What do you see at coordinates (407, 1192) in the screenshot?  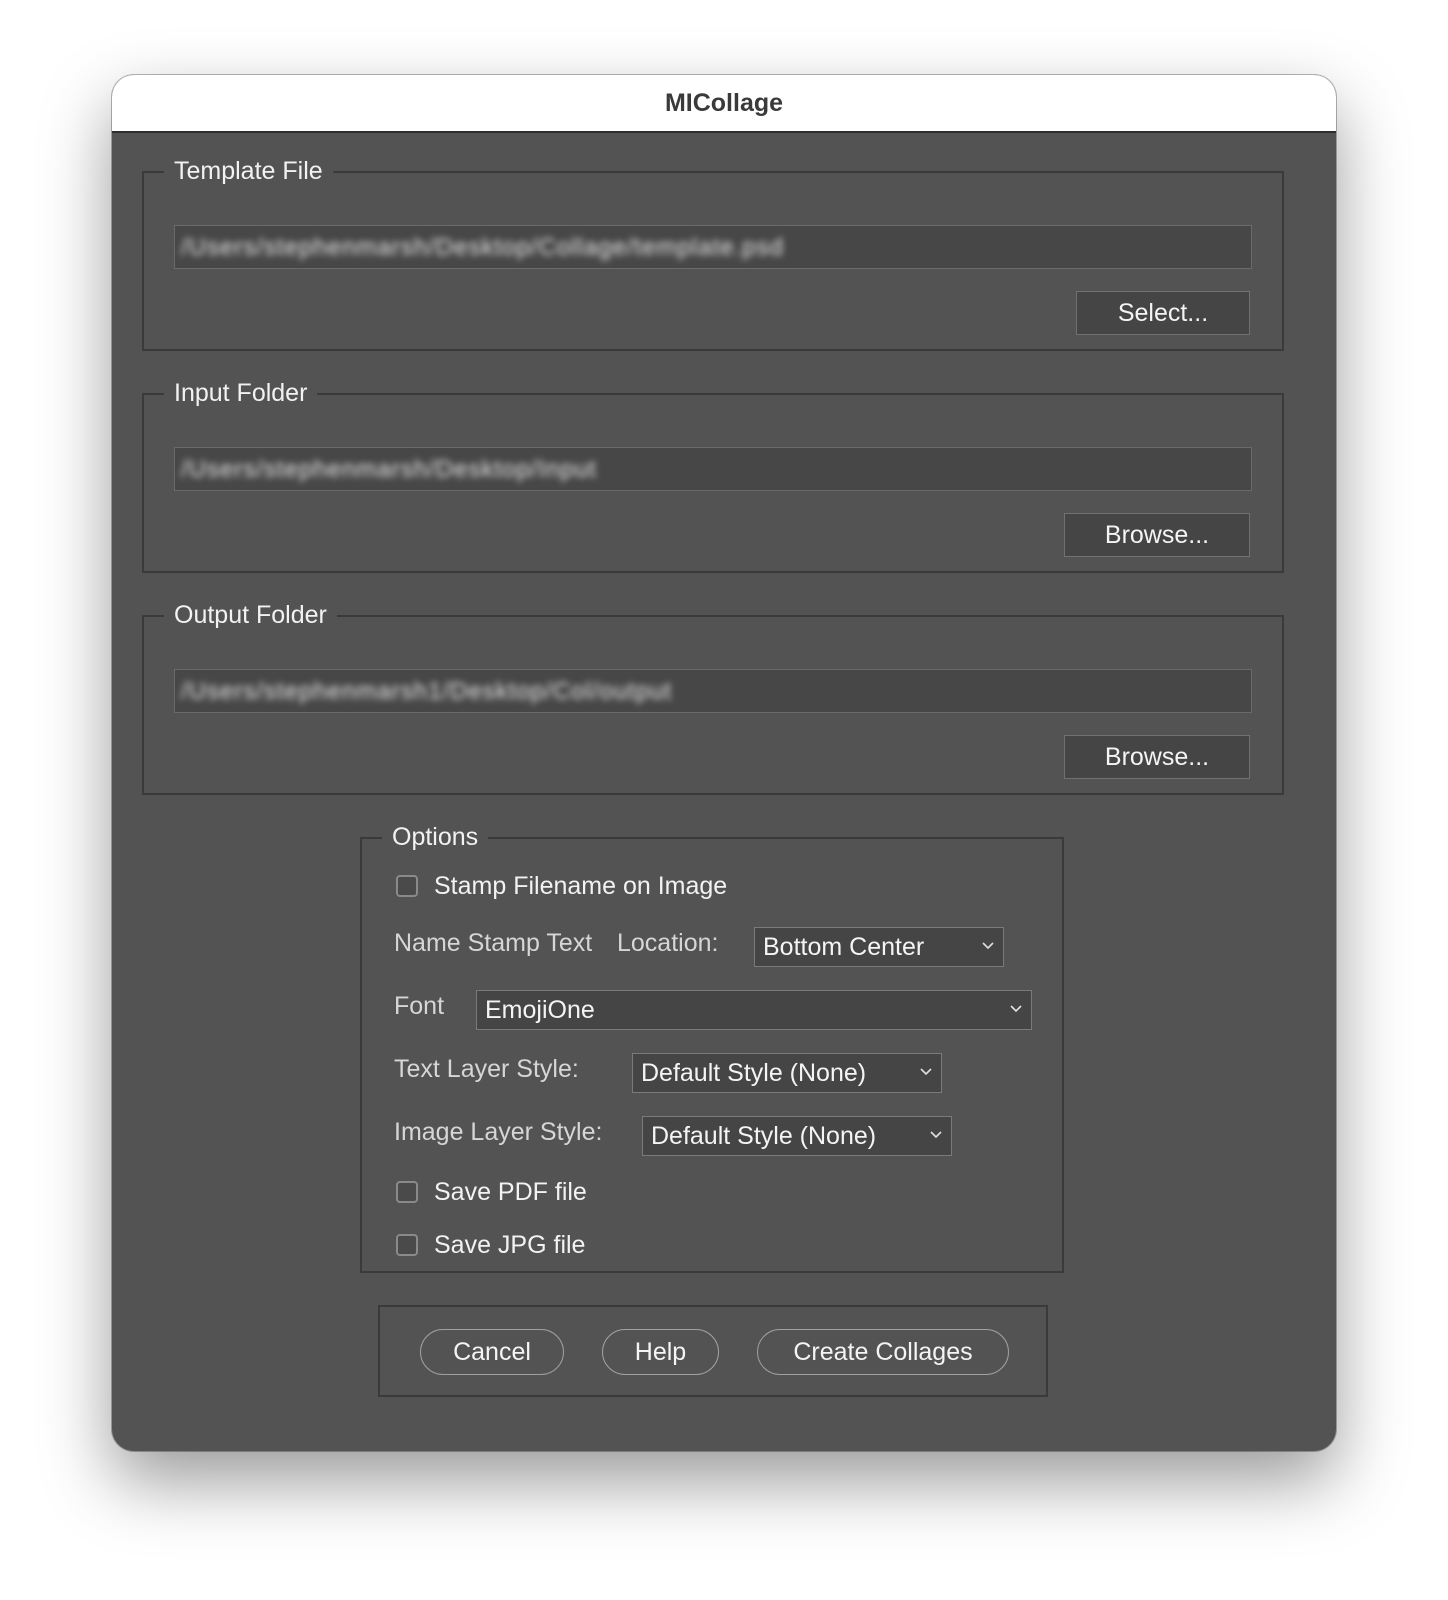 I see `save-pdf-checkbox` at bounding box center [407, 1192].